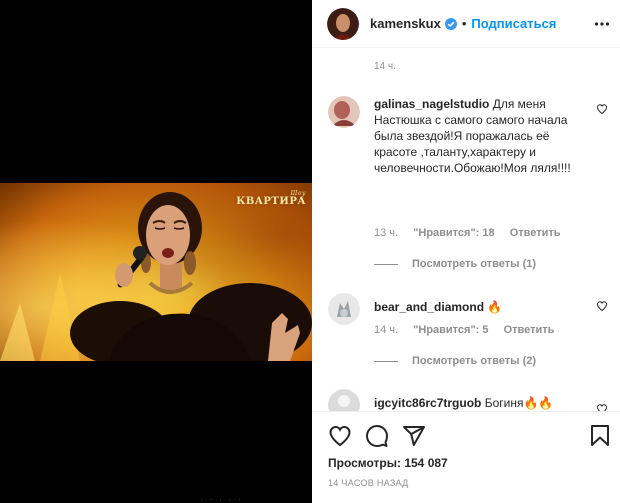 Image resolution: width=620 pixels, height=503 pixels. Describe the element at coordinates (429, 307) in the screenshot. I see `comment-username: bear_and_diamond` at that location.